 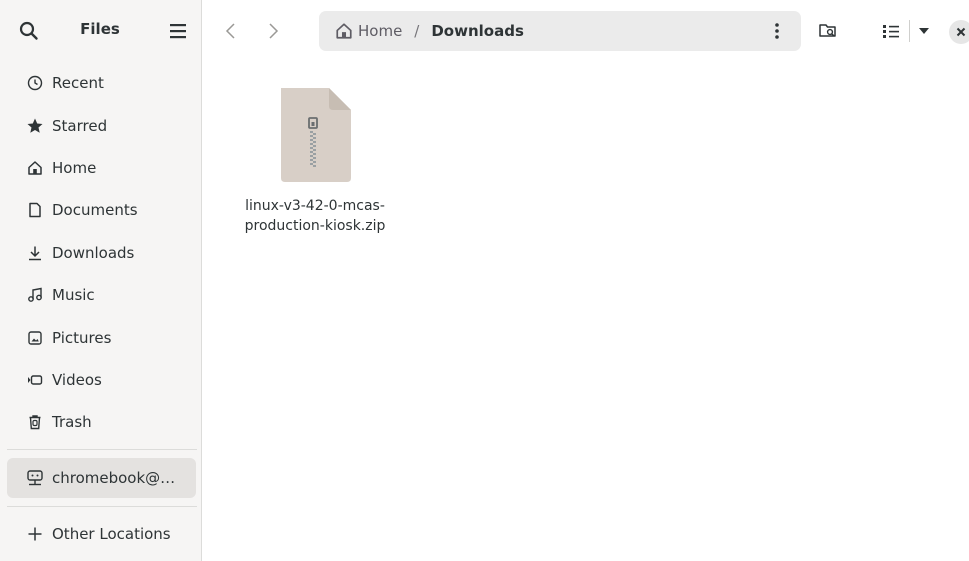 I want to click on sidebar-item-other-locations: Other Locations, so click(x=101, y=534).